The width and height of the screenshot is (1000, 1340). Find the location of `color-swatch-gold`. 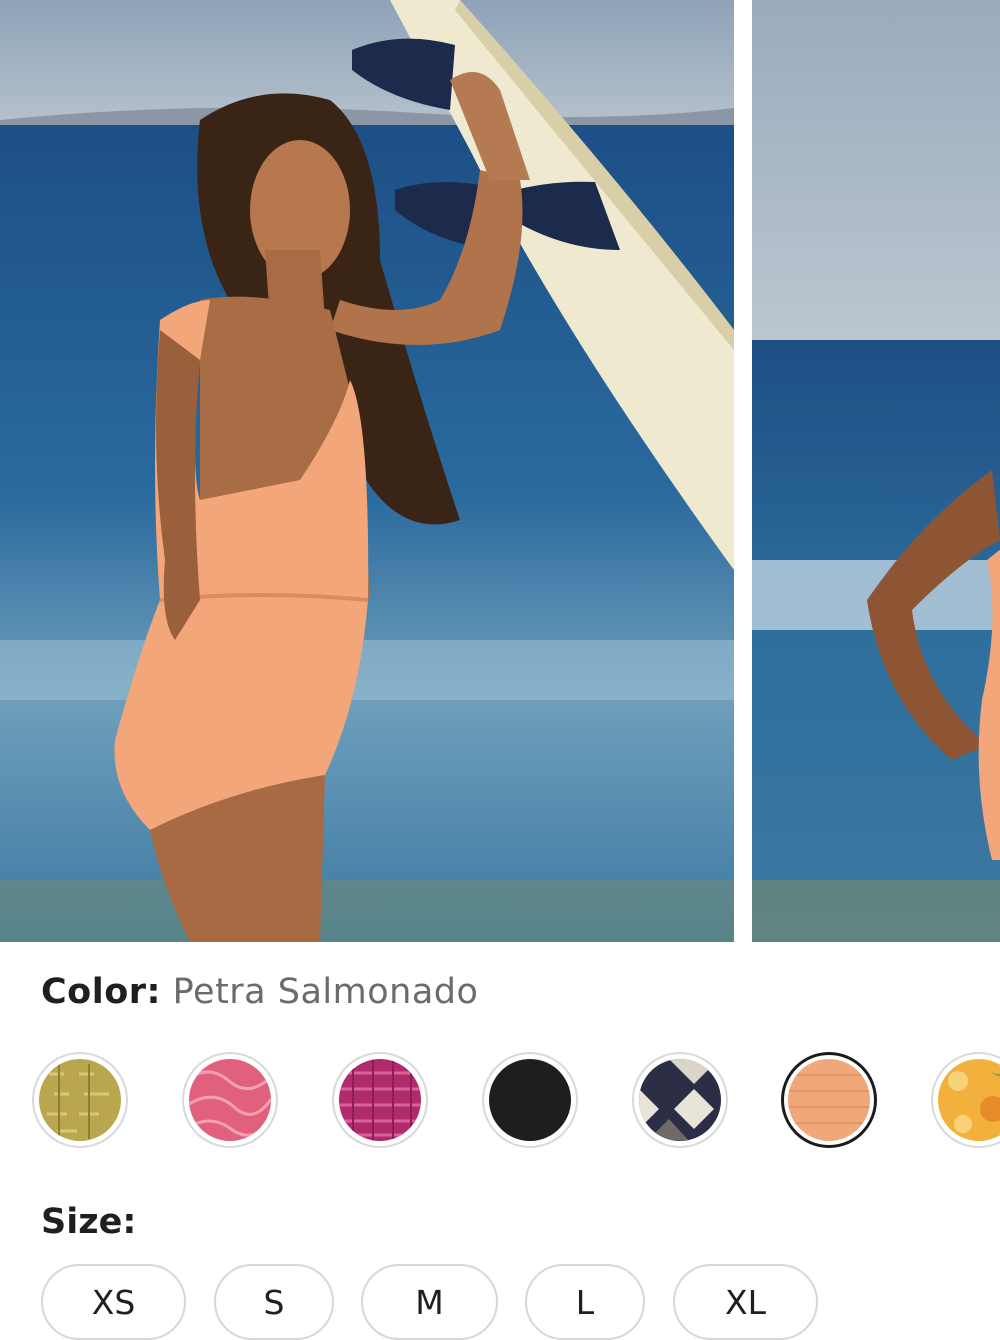

color-swatch-gold is located at coordinates (80, 1100).